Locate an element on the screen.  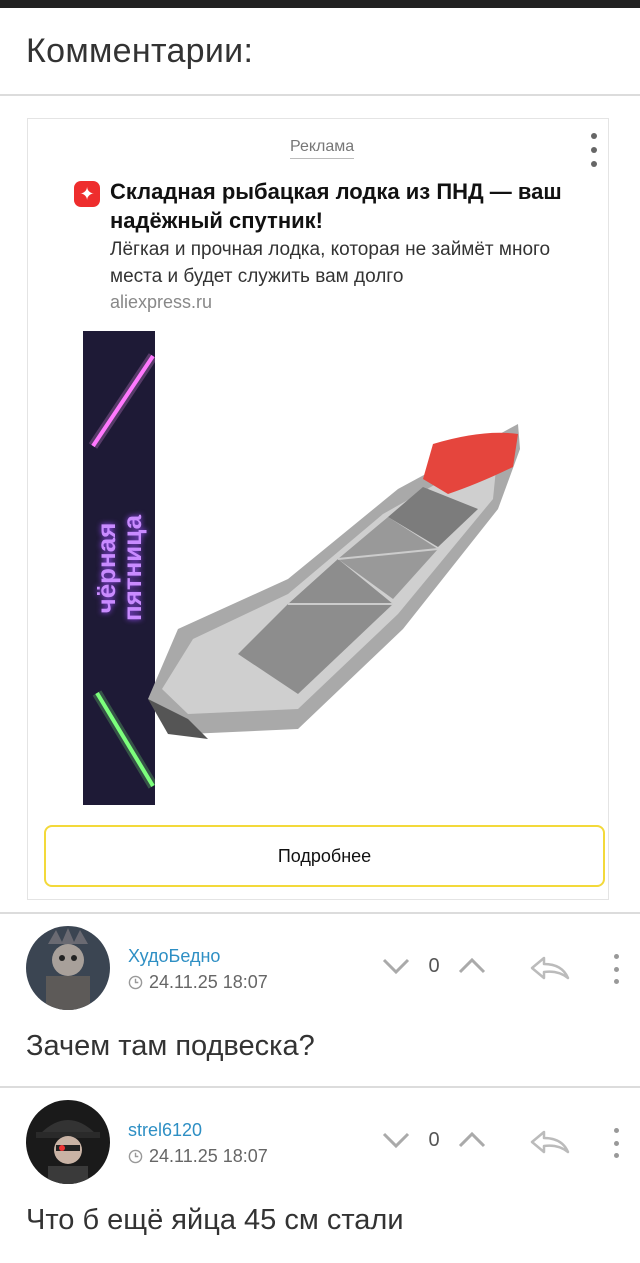
banner-text: чёрная пятница is located at coordinates (119, 568).